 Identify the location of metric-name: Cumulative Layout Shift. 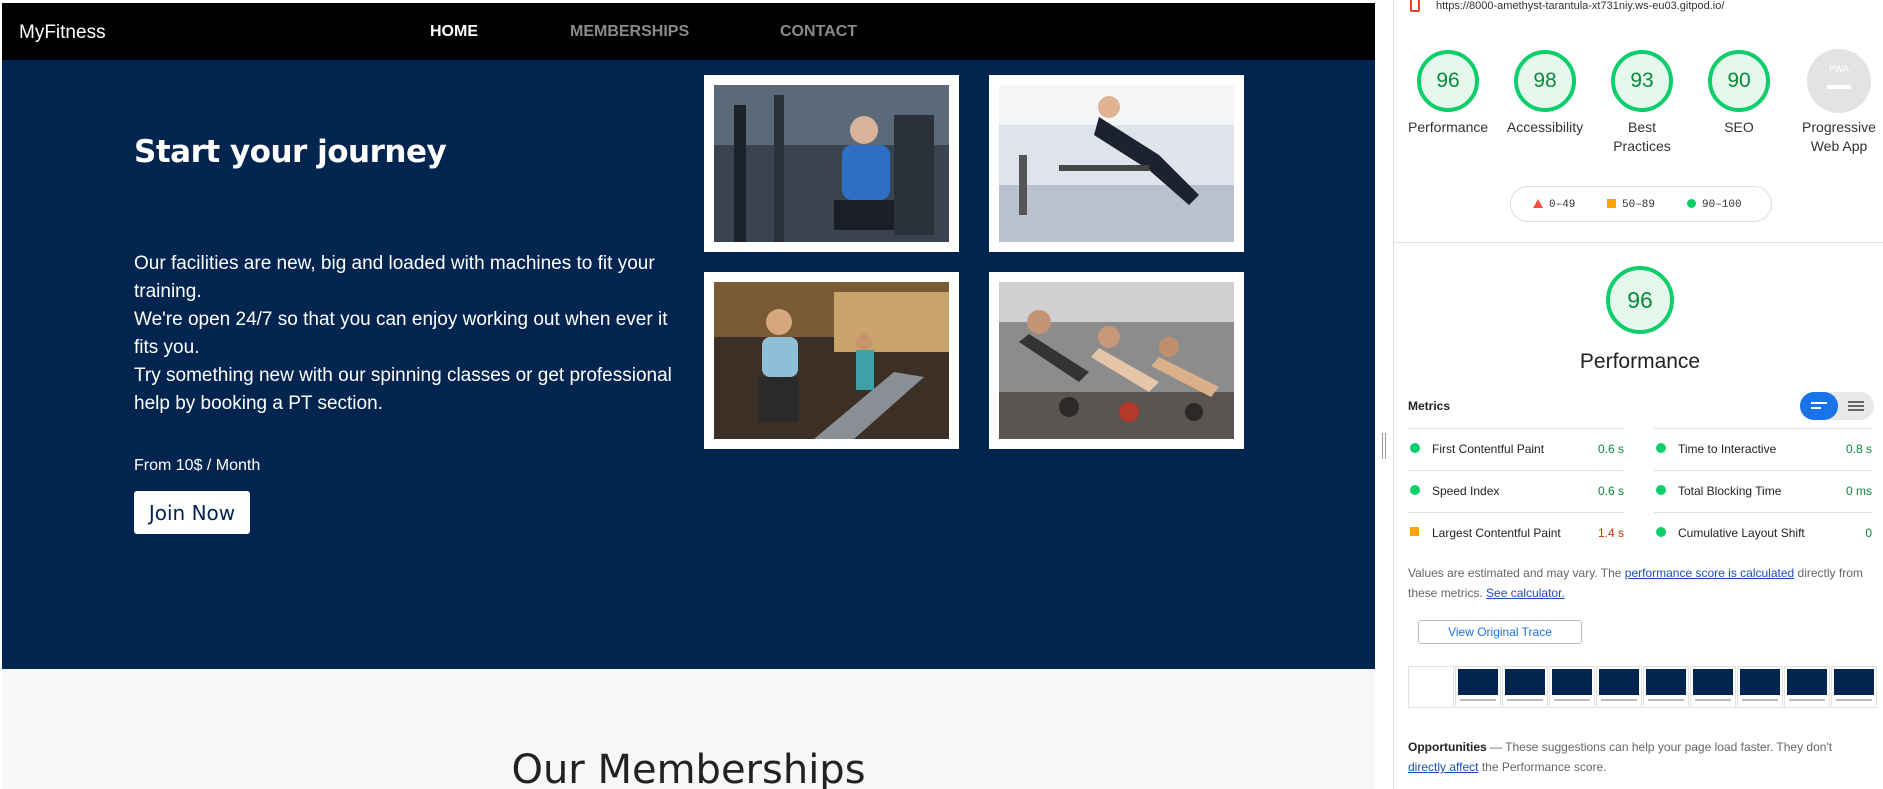
(1741, 533).